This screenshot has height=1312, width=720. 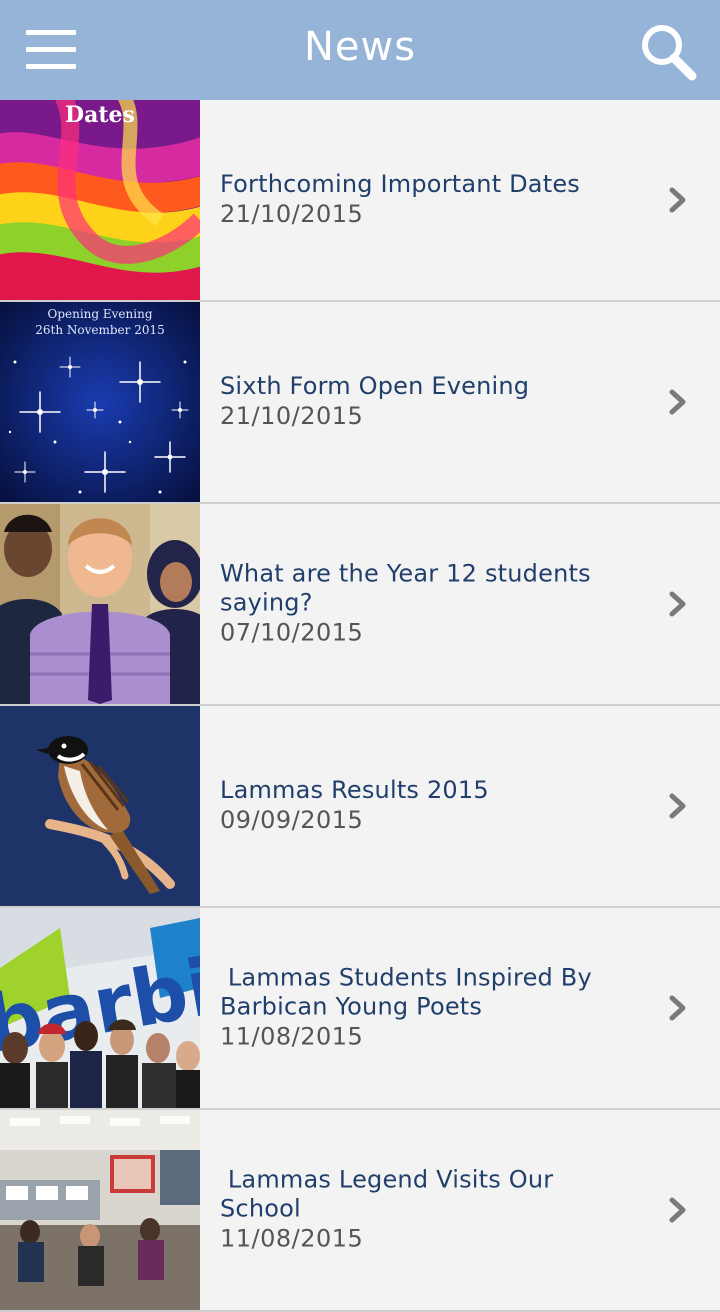 I want to click on students-photo, so click(x=100, y=604).